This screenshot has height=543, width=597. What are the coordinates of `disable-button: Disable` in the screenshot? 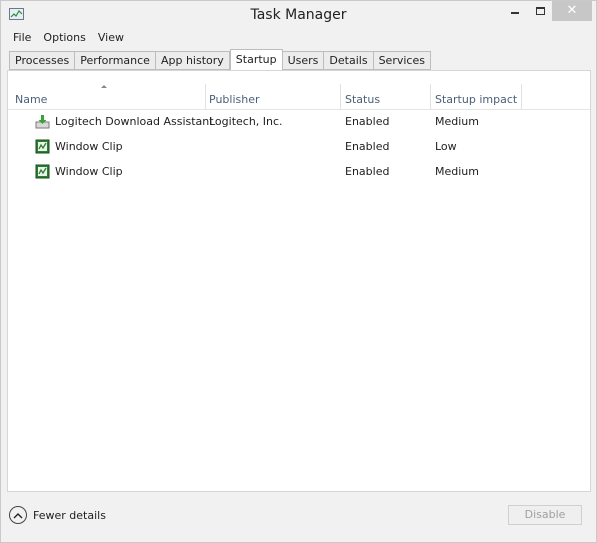 It's located at (545, 515).